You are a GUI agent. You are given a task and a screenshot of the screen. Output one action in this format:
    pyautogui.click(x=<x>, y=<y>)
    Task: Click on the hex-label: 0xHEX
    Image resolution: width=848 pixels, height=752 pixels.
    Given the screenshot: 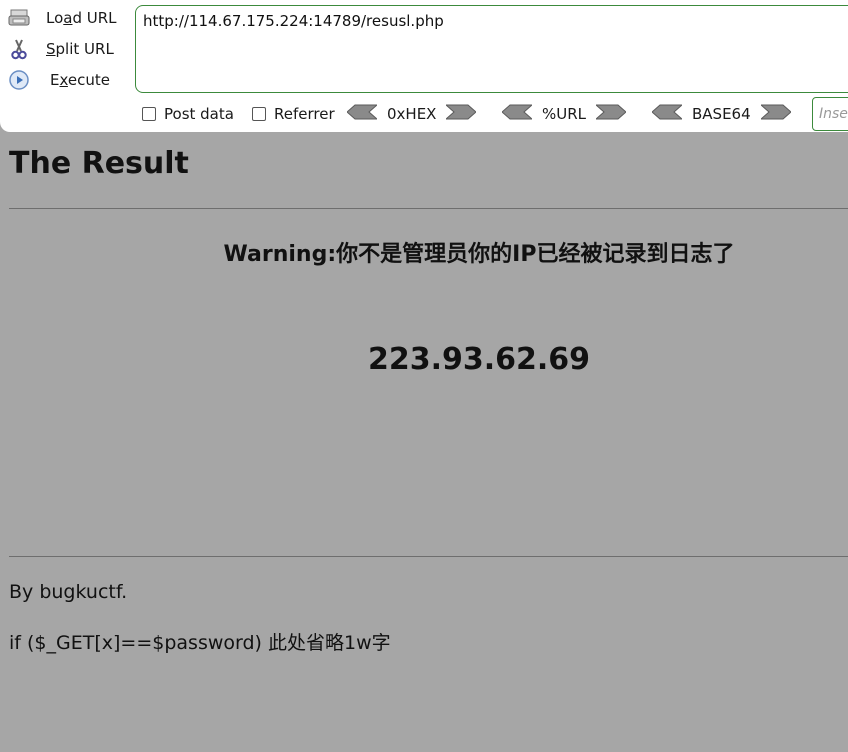 What is the action you would take?
    pyautogui.click(x=412, y=114)
    